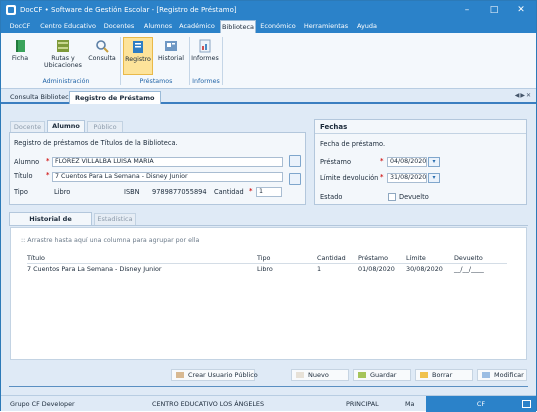 Image resolution: width=537 pixels, height=412 pixels. What do you see at coordinates (171, 55) in the screenshot?
I see `historial-button: Historial` at bounding box center [171, 55].